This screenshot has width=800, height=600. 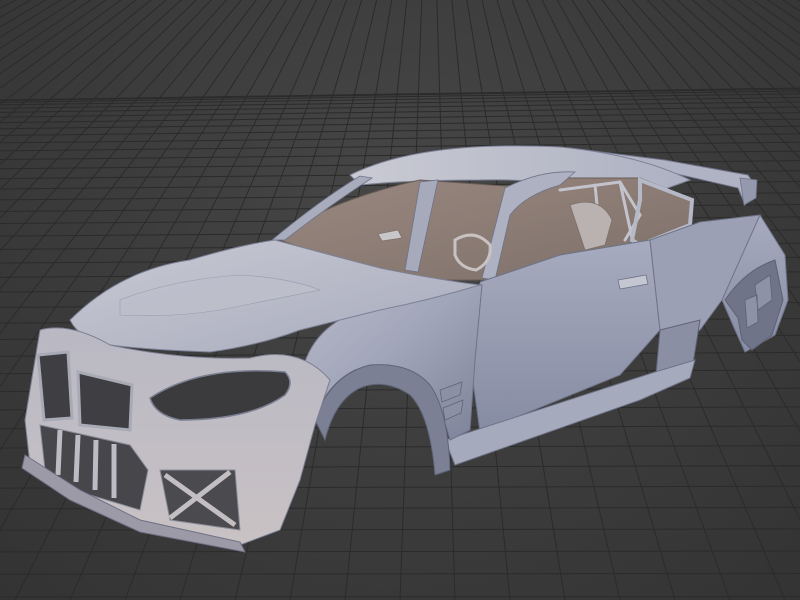 I want to click on kidney-grille-left, so click(x=55, y=386).